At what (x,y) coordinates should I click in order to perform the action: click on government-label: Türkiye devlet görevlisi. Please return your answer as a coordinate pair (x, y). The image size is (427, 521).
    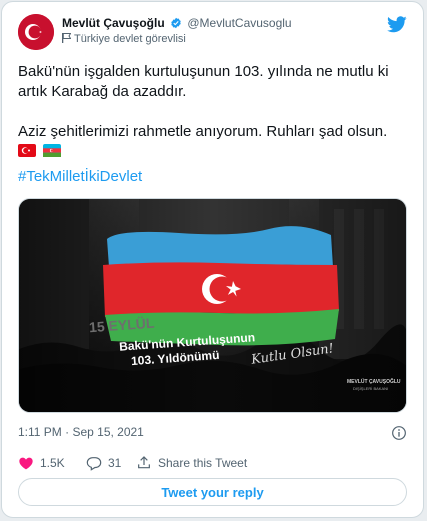
    Looking at the image, I should click on (124, 39).